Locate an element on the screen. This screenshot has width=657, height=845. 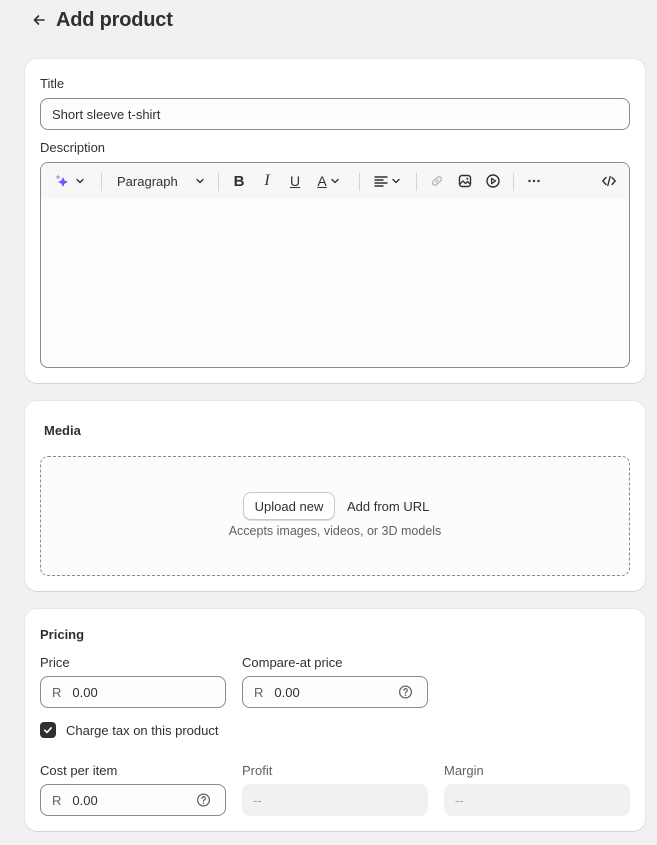
upload-new-button: Upload new is located at coordinates (289, 506).